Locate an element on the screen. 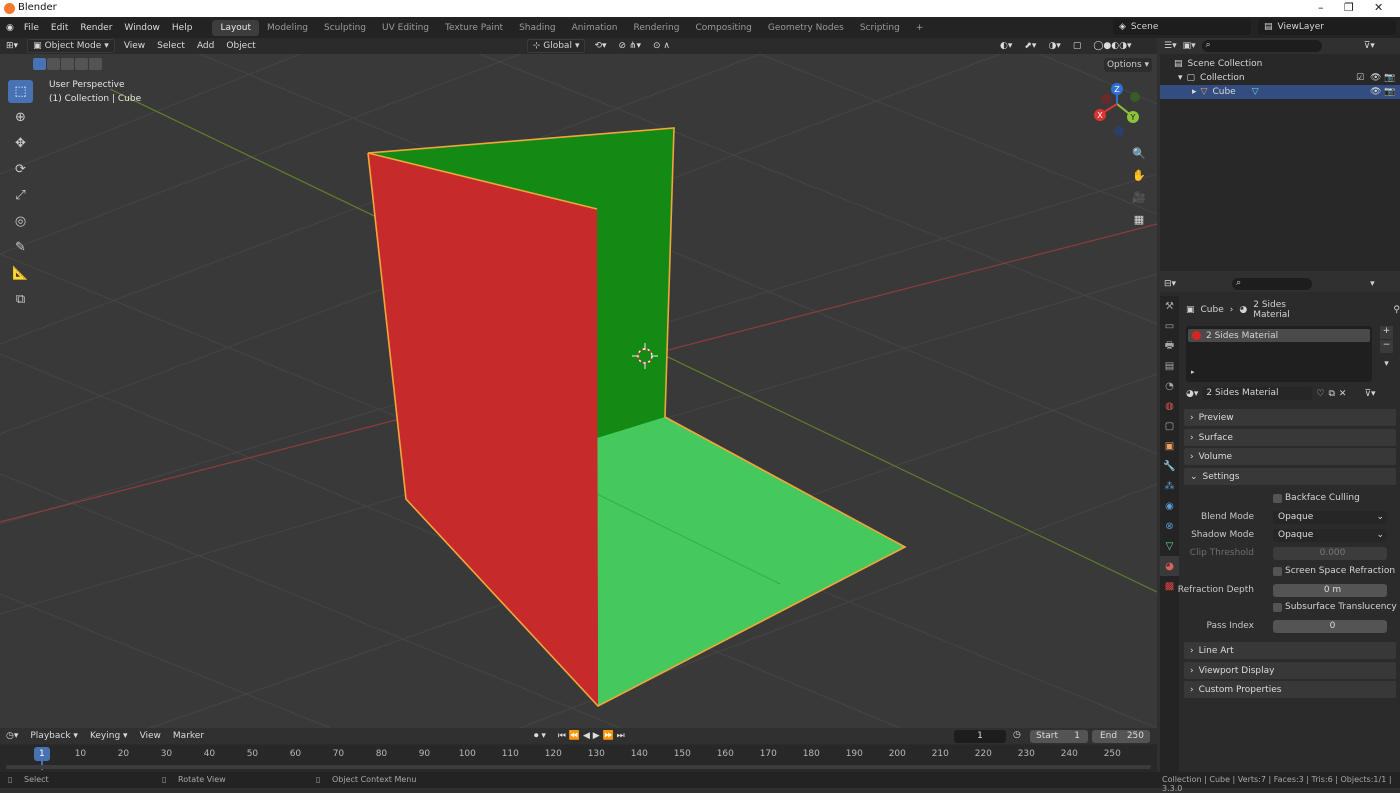  panel-viewport-display: › Viewport Display is located at coordinates (1290, 670).